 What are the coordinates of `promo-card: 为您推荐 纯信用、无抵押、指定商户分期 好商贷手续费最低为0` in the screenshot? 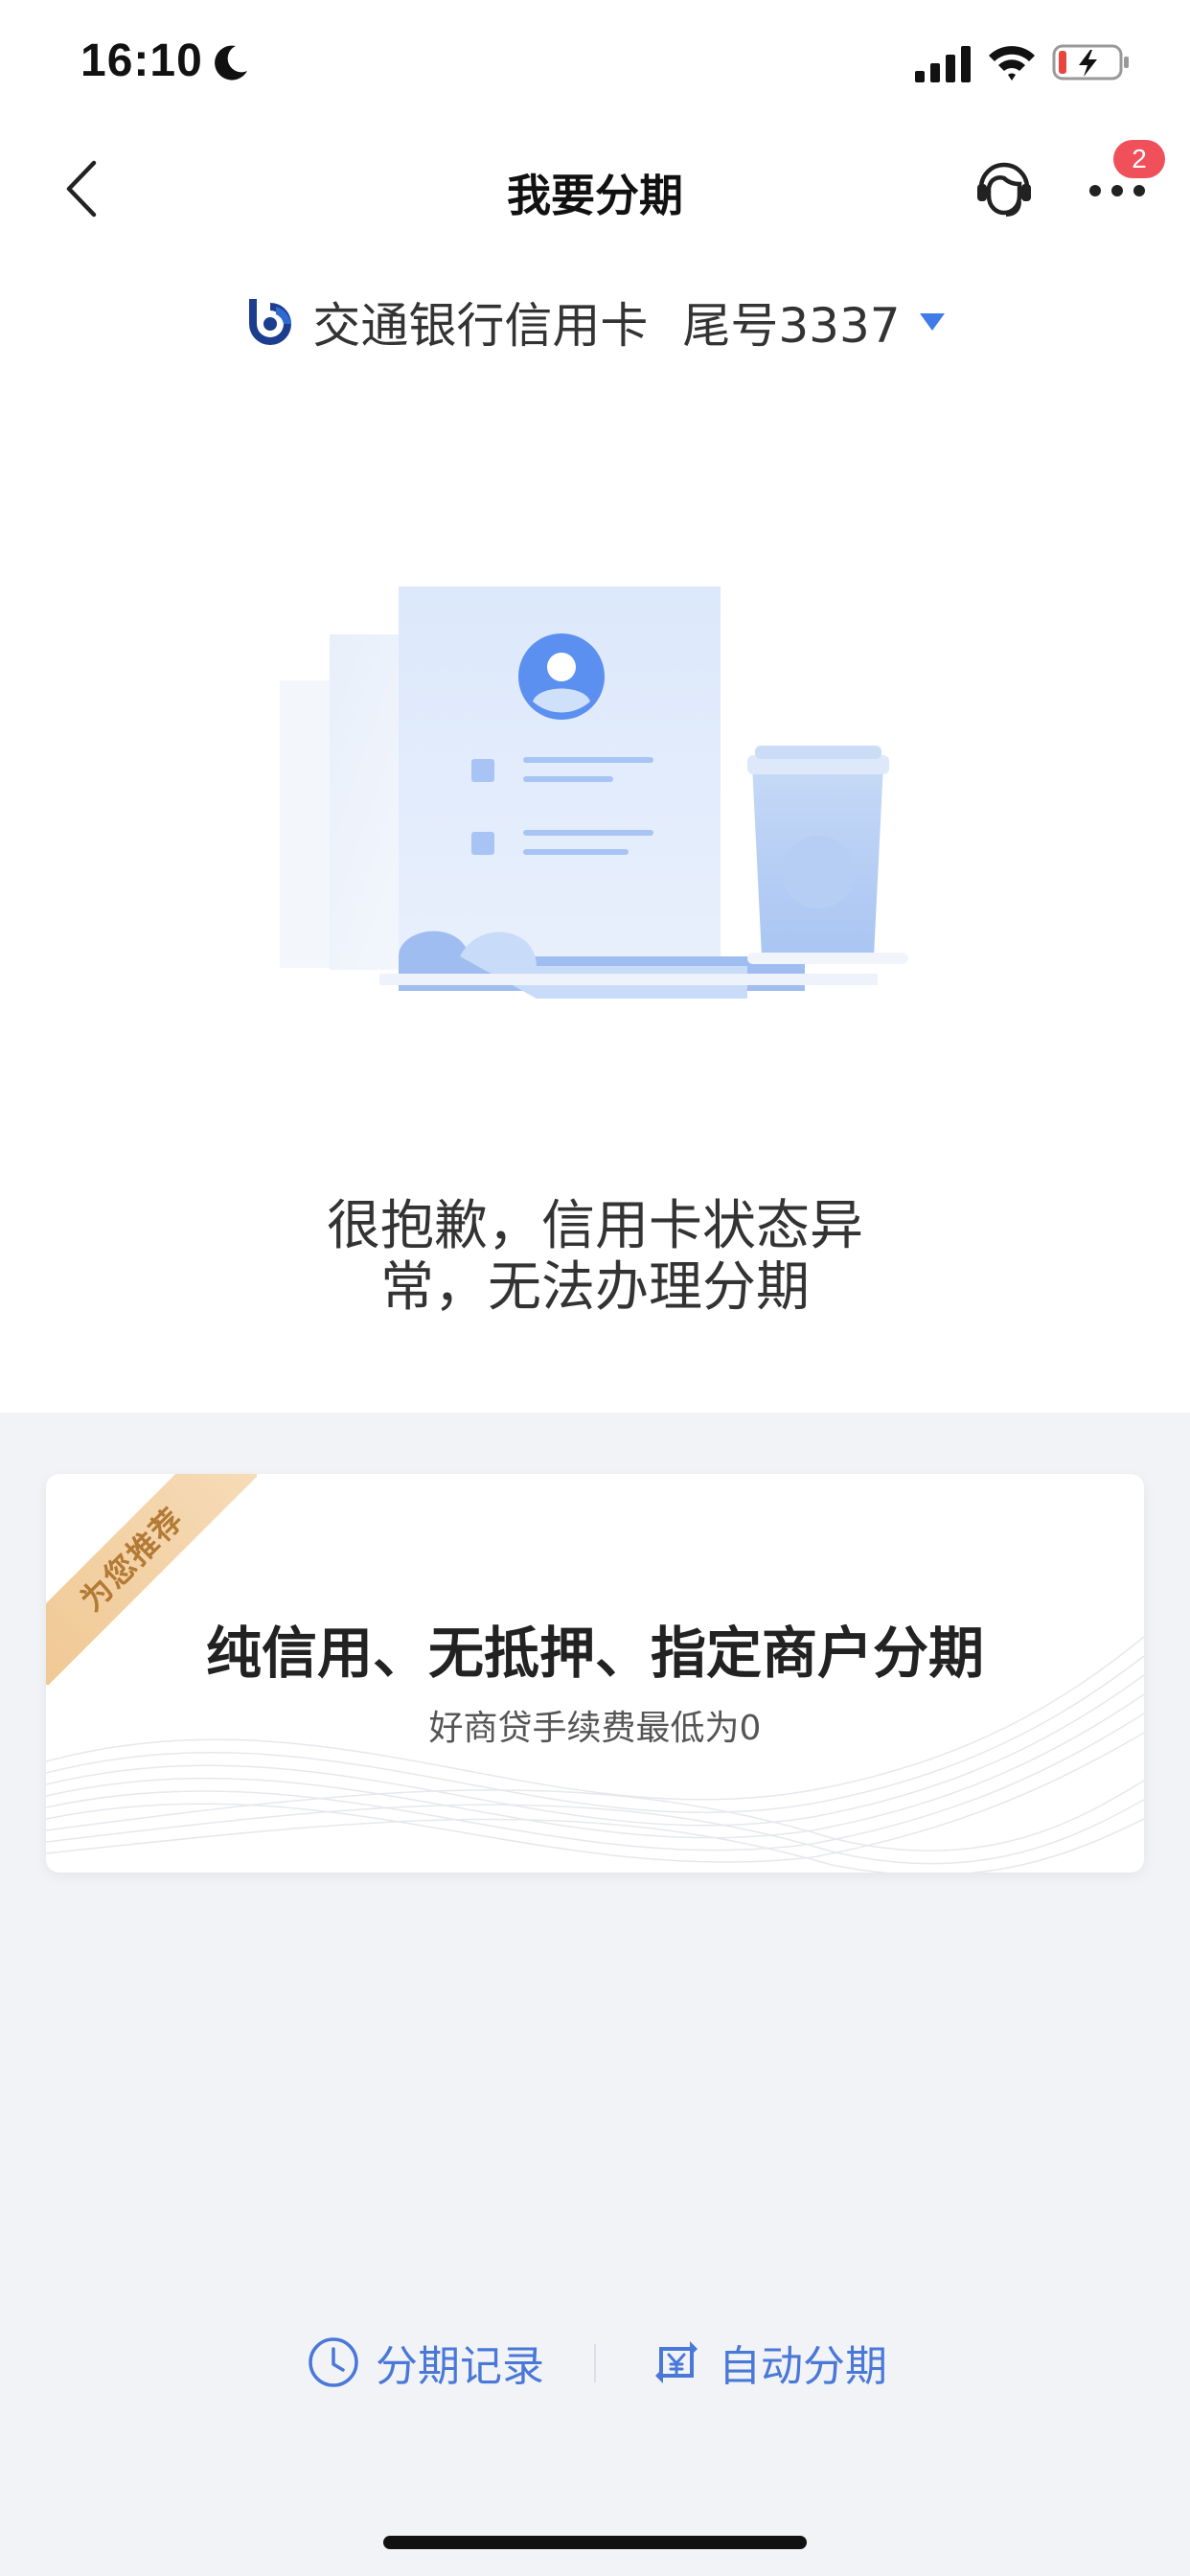 It's located at (595, 1673).